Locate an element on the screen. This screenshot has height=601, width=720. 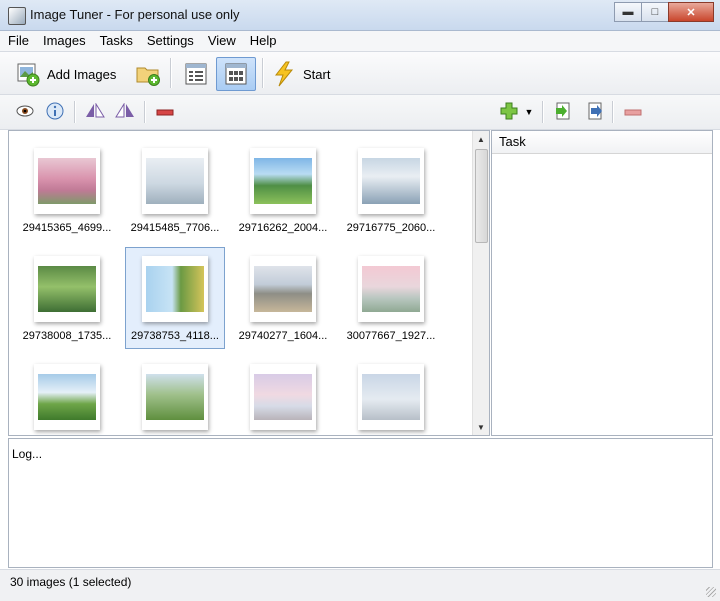
add-task-dropdown: ▼ is located at coordinates (529, 112).